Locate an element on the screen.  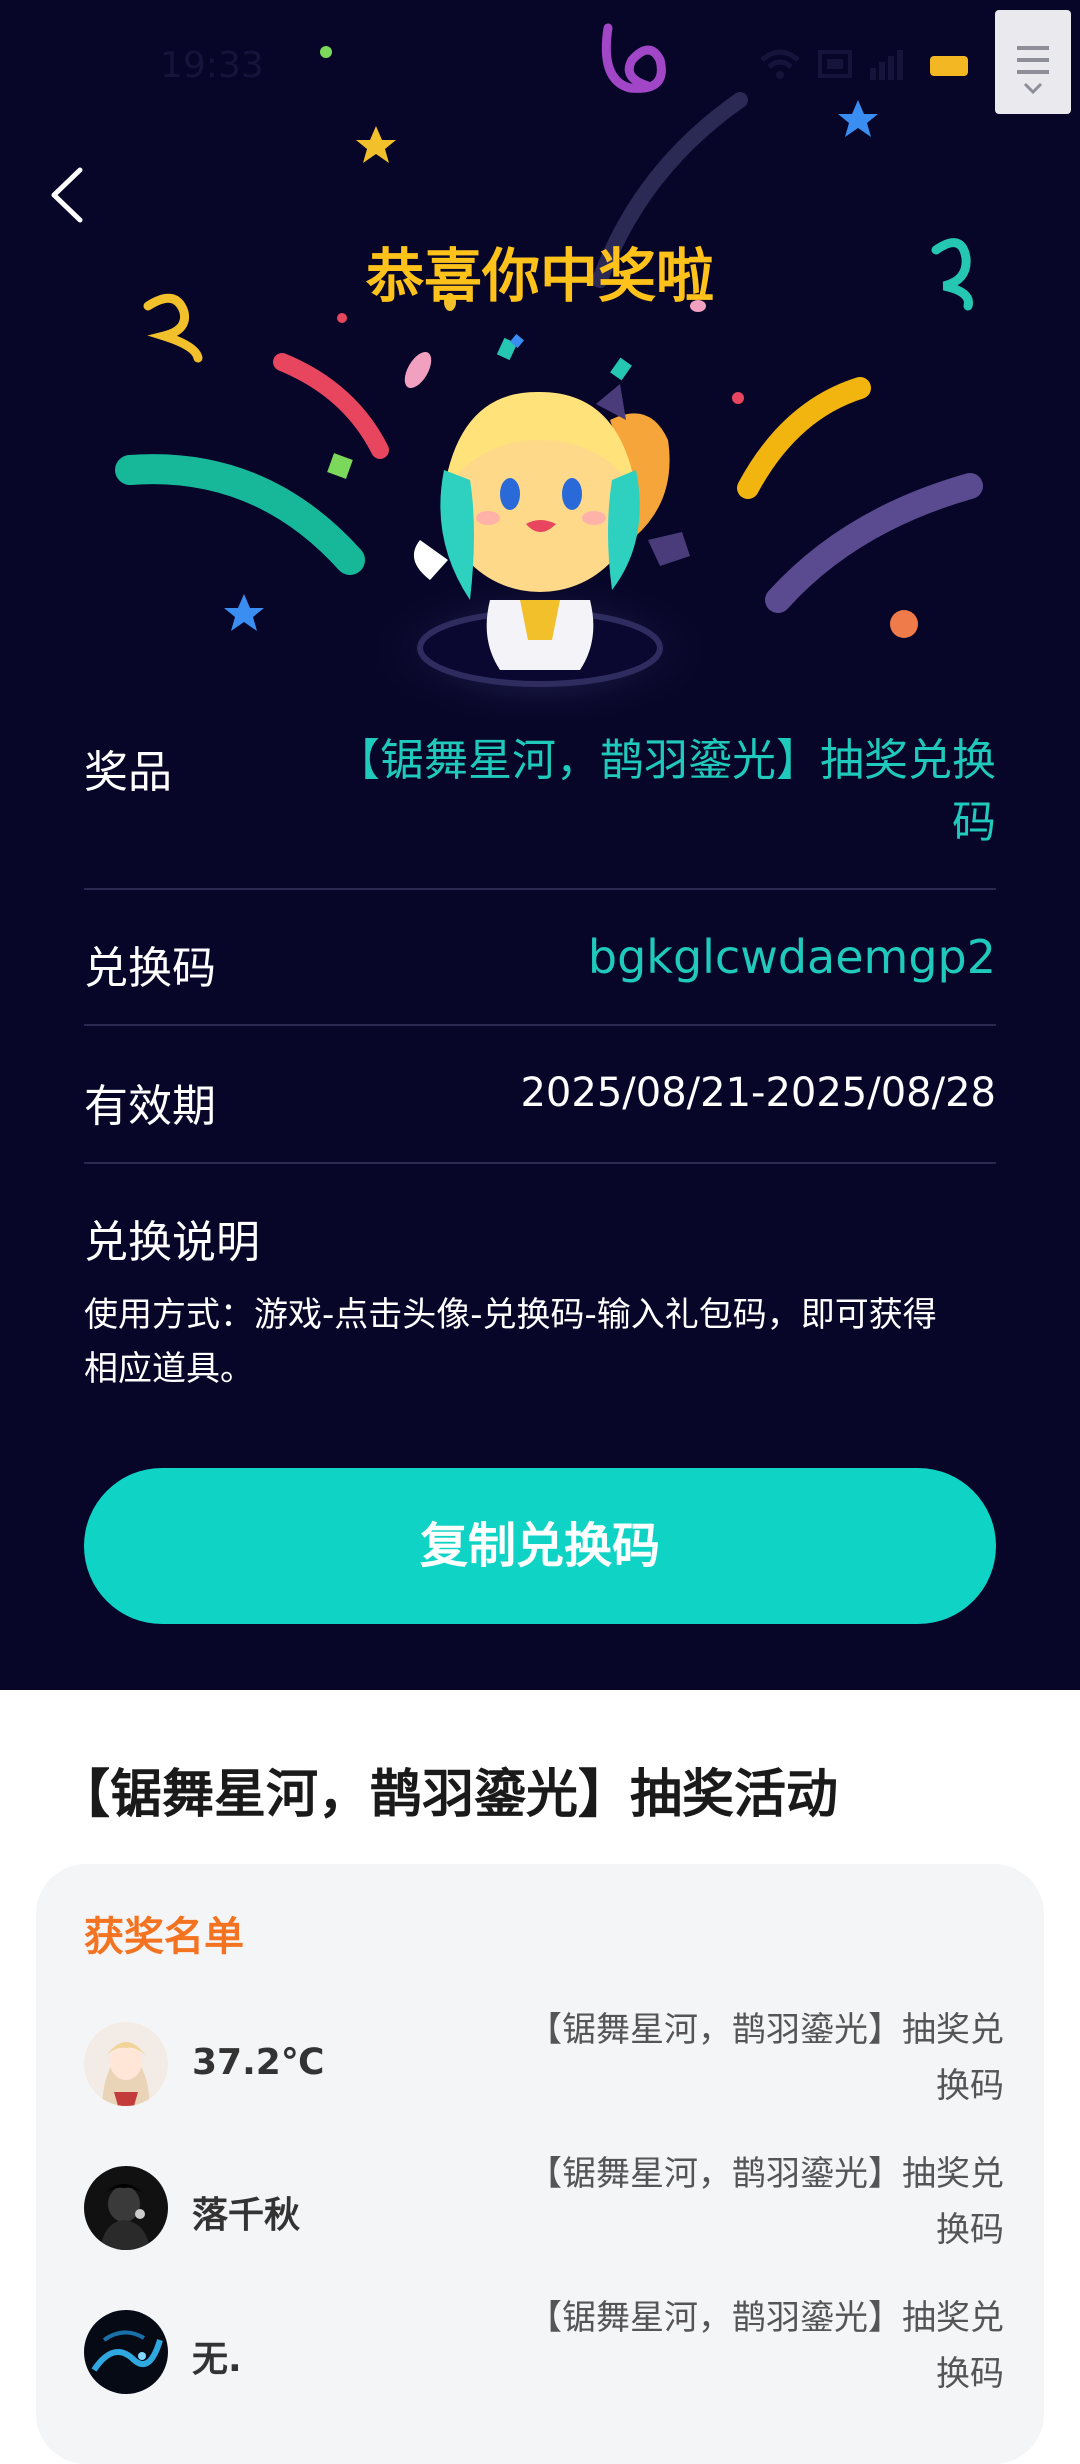
status-bar: 19:33 is located at coordinates (540, 65).